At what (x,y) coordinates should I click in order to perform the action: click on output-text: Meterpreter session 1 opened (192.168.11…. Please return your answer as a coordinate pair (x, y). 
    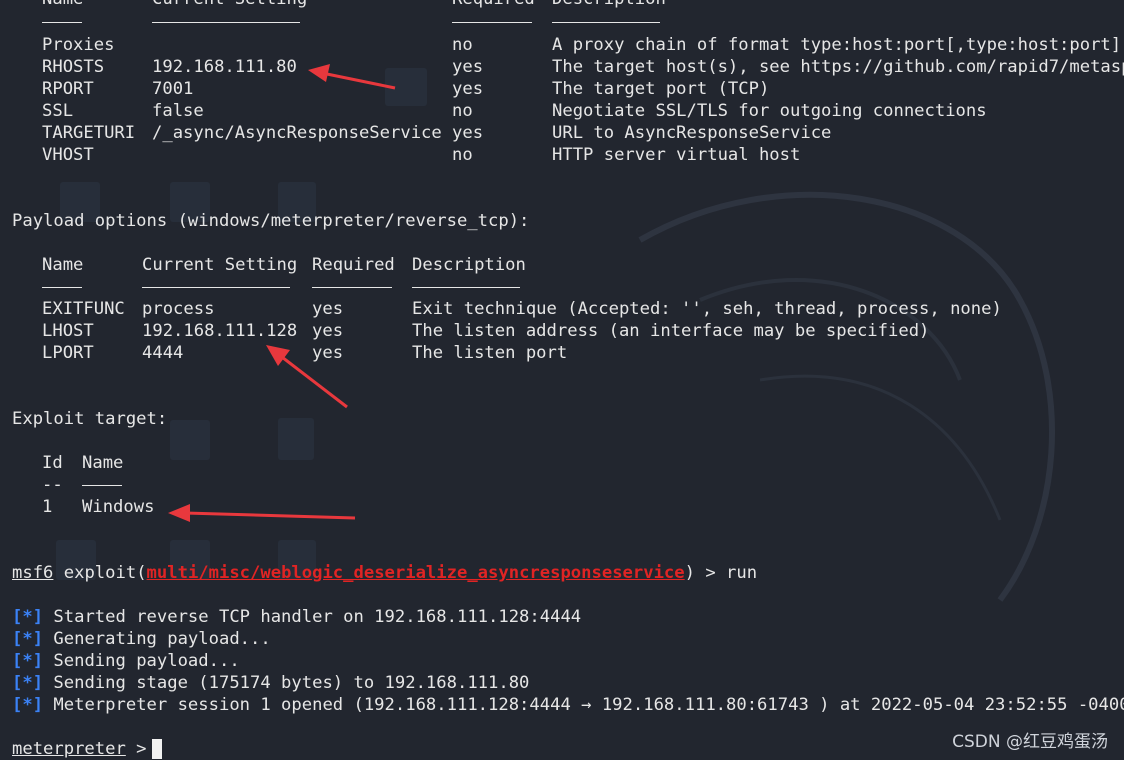
    Looking at the image, I should click on (588, 705).